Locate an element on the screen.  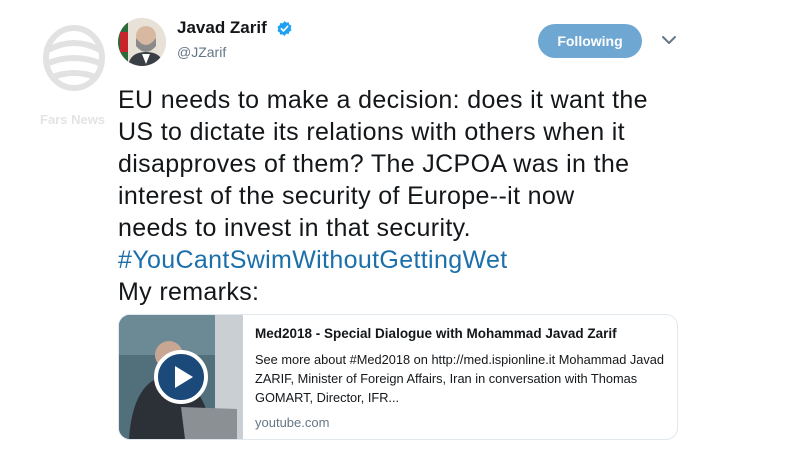
card-domain: youtube.com is located at coordinates (292, 422).